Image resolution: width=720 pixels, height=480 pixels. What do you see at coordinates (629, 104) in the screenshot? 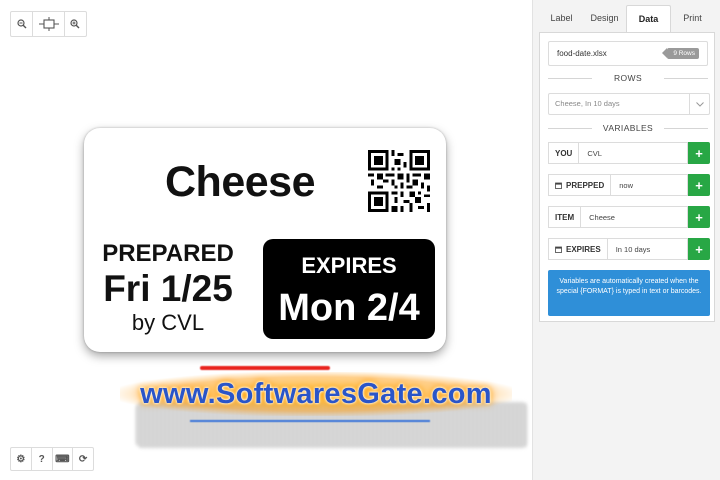
I see `row-select: Cheese, In 10 days` at bounding box center [629, 104].